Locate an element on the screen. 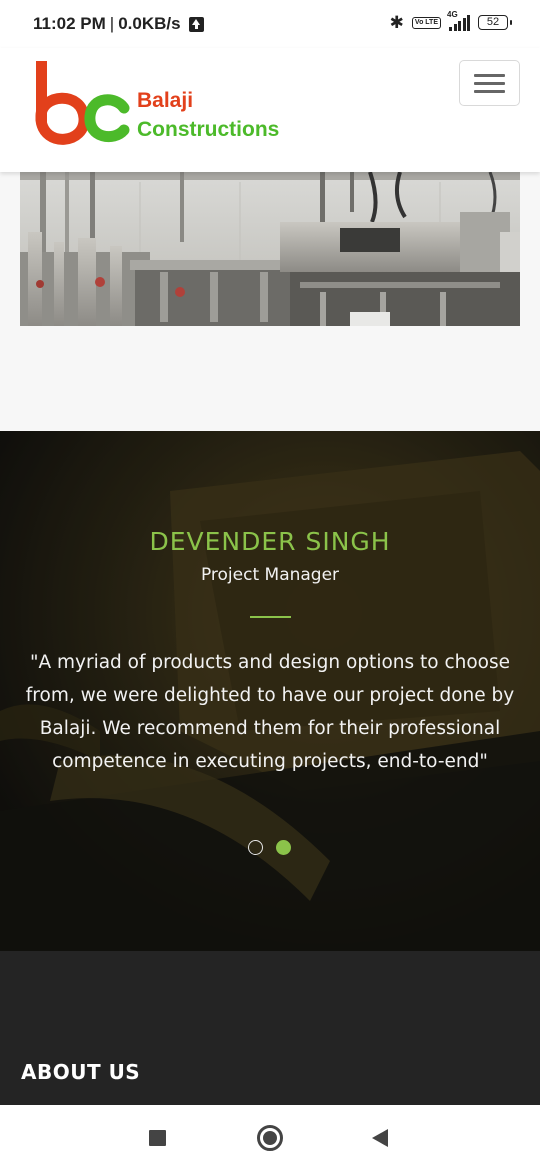 The image size is (540, 1170). volte-icon: Vo LTE is located at coordinates (426, 22).